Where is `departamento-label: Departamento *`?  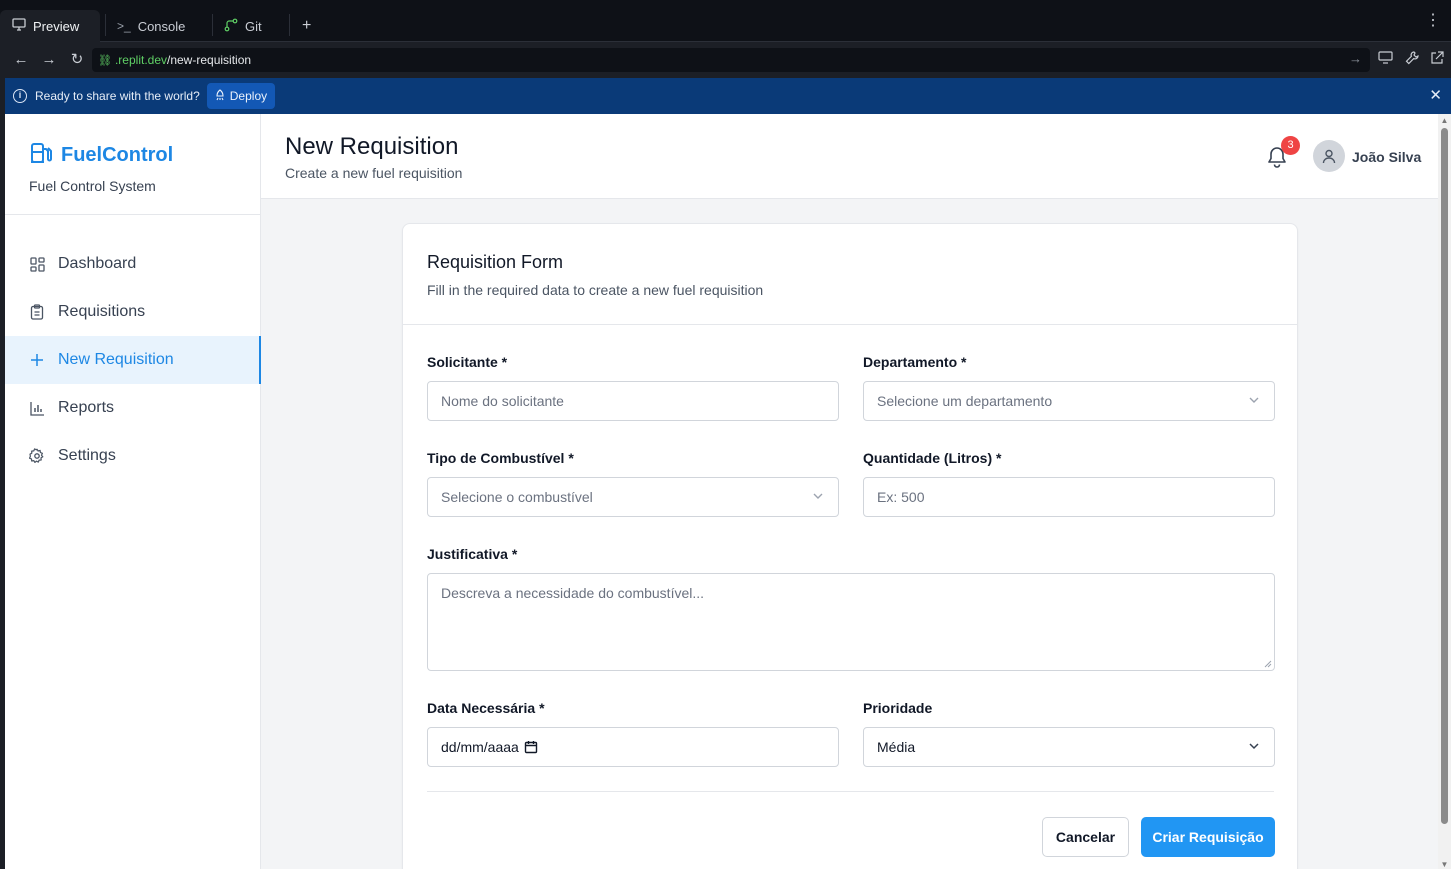 departamento-label: Departamento * is located at coordinates (915, 362).